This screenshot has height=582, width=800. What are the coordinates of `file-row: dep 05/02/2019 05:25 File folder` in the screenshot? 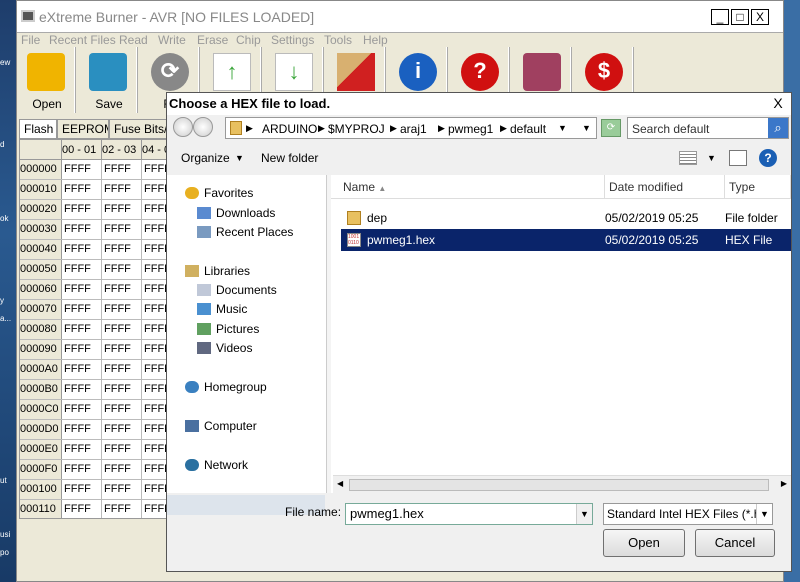 It's located at (566, 218).